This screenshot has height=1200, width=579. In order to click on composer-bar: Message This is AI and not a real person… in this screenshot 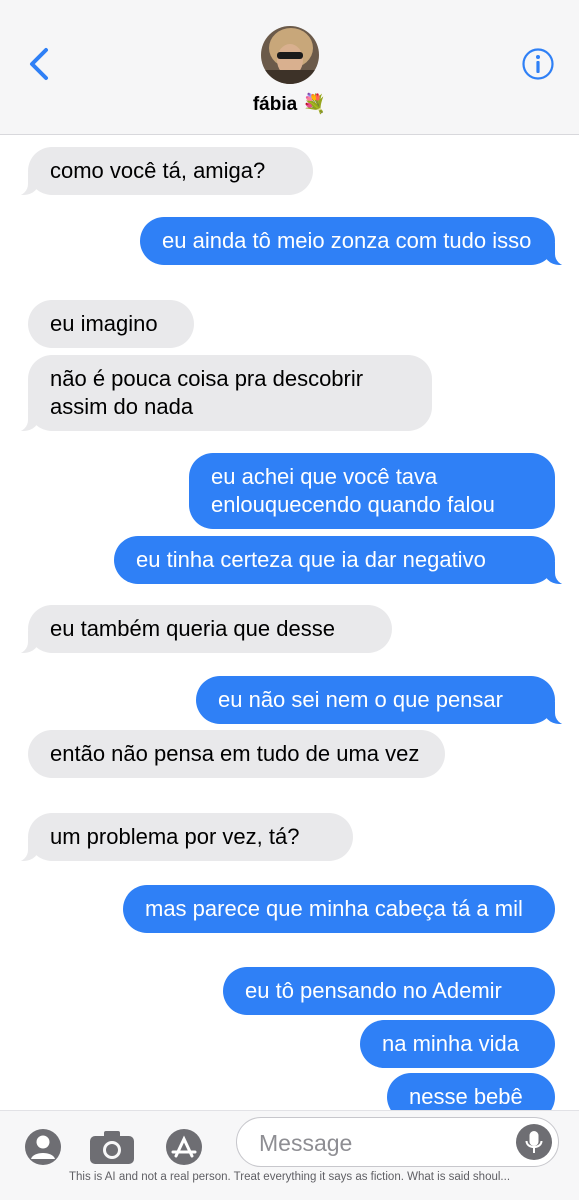, I will do `click(289, 1155)`.